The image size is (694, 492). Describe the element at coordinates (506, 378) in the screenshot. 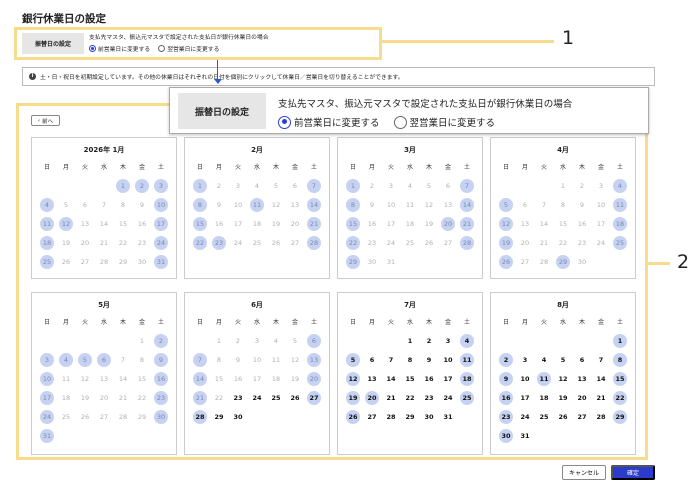

I see `calendar-day-holiday: 9` at that location.